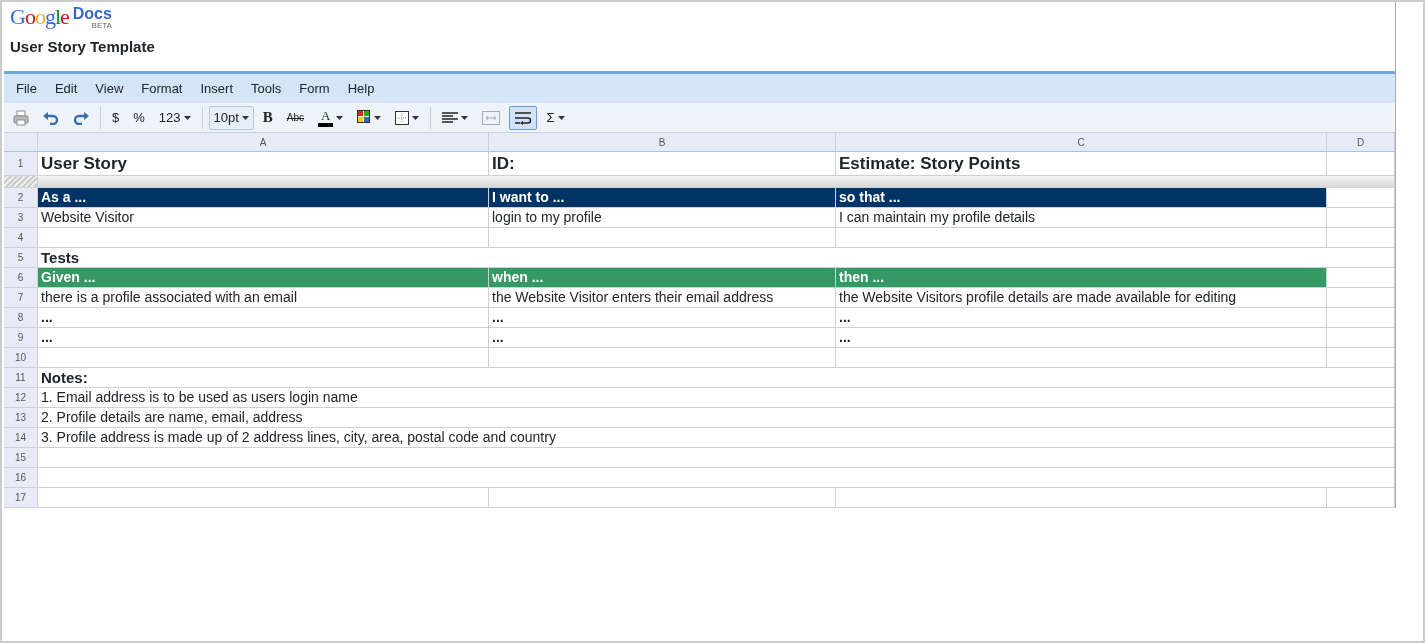 The width and height of the screenshot is (1425, 643). I want to click on toolbar-button: B, so click(267, 117).